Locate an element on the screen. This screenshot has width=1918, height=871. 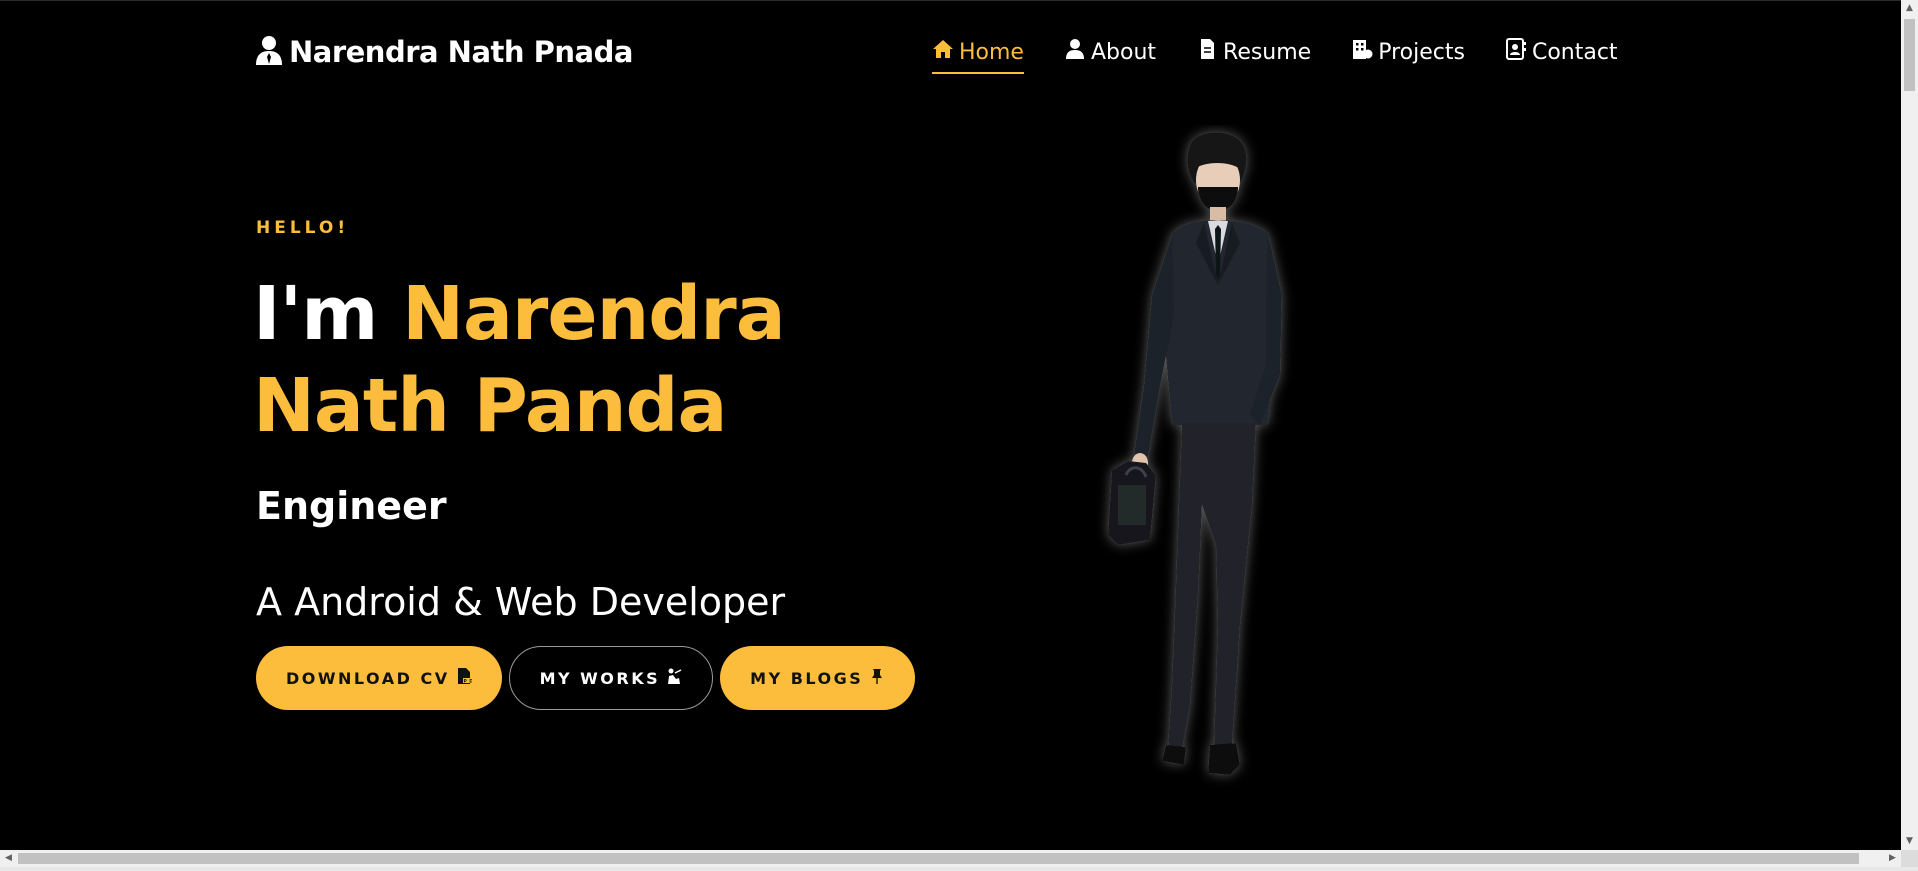
nav-label-resume: Resume is located at coordinates (1267, 52).